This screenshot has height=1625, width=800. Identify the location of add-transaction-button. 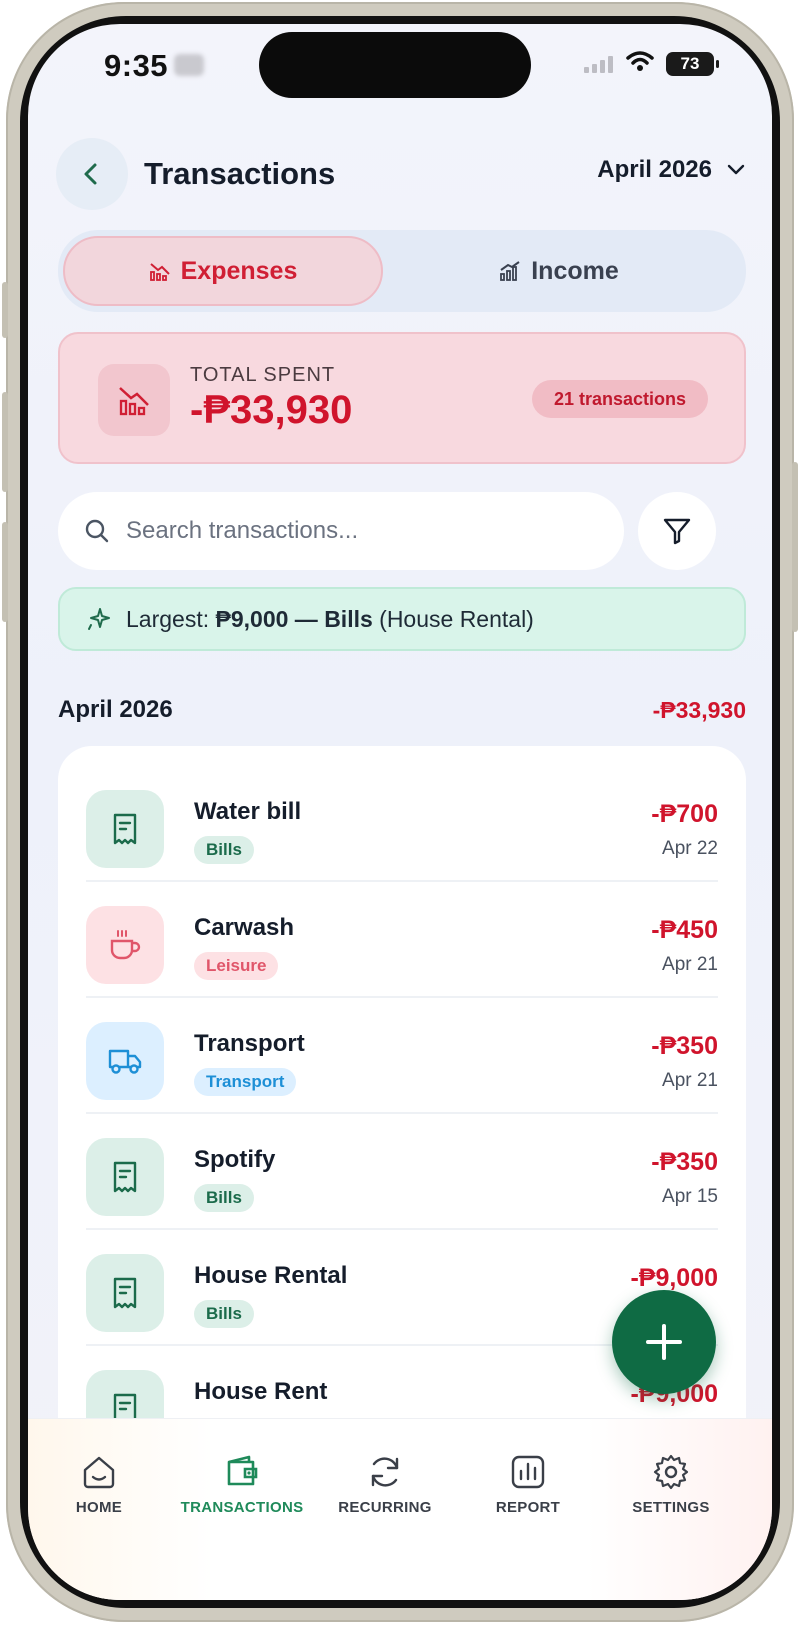
(664, 1342).